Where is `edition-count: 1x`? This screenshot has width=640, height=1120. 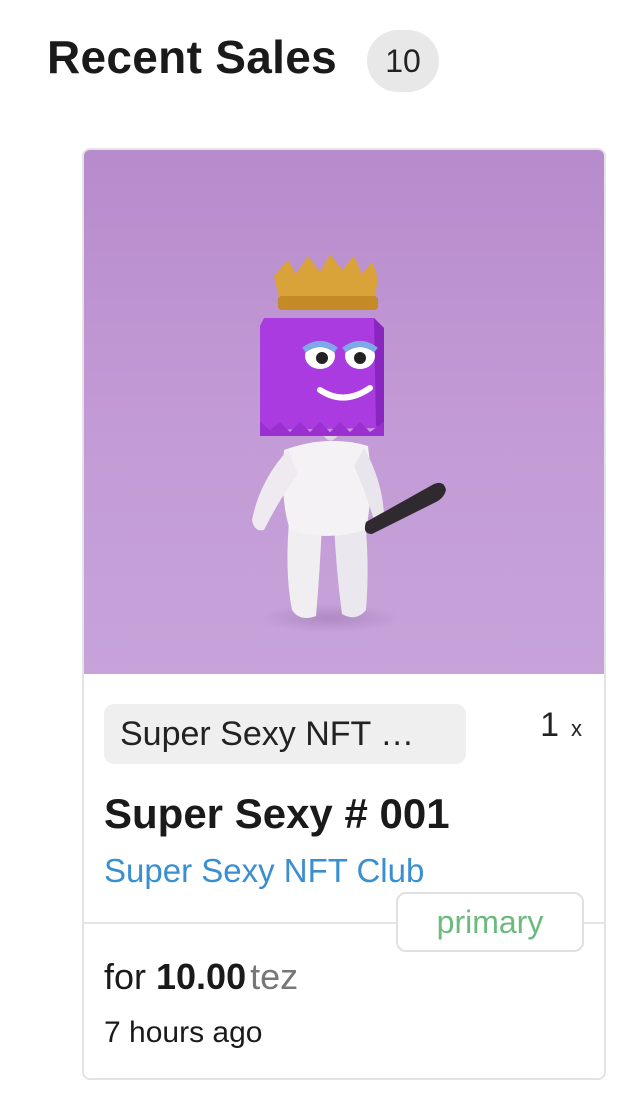 edition-count: 1x is located at coordinates (561, 725).